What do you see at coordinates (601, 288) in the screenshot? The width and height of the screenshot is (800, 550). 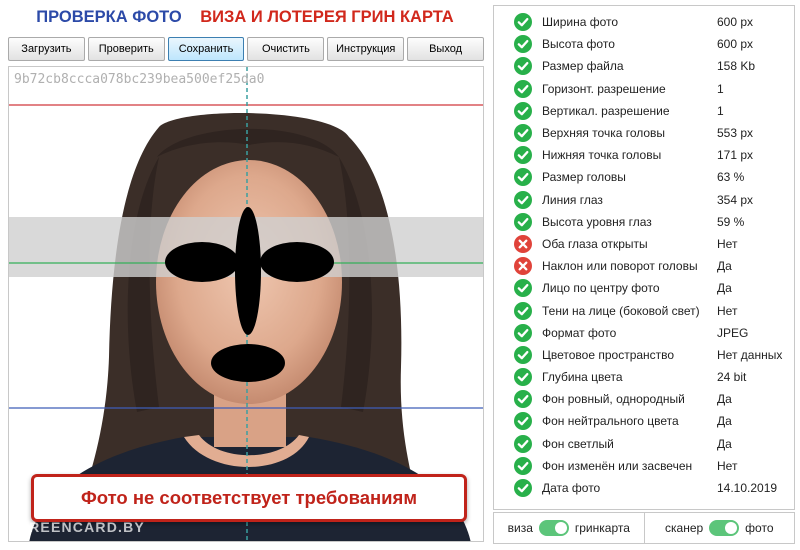 I see `check-label: Лицо по центру фото` at bounding box center [601, 288].